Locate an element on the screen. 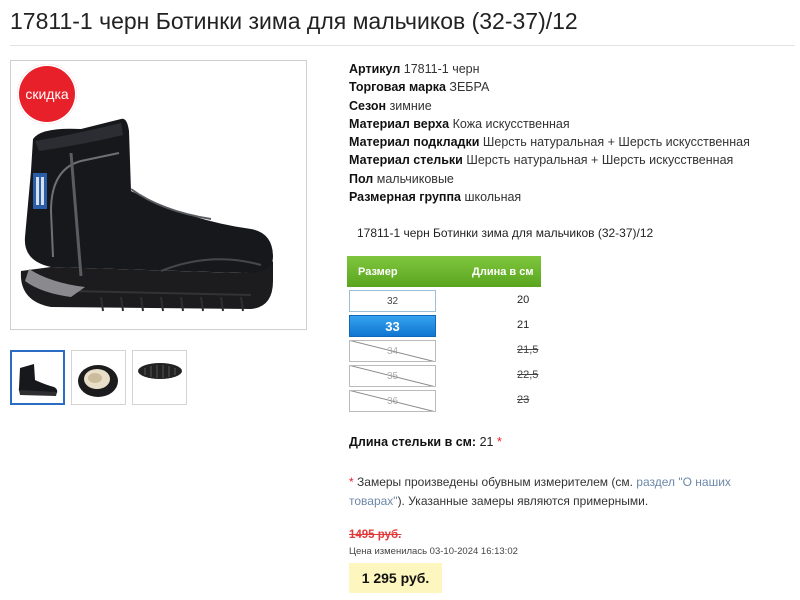 This screenshot has width=800, height=600. spec-value: Кожа искусственная is located at coordinates (511, 123).